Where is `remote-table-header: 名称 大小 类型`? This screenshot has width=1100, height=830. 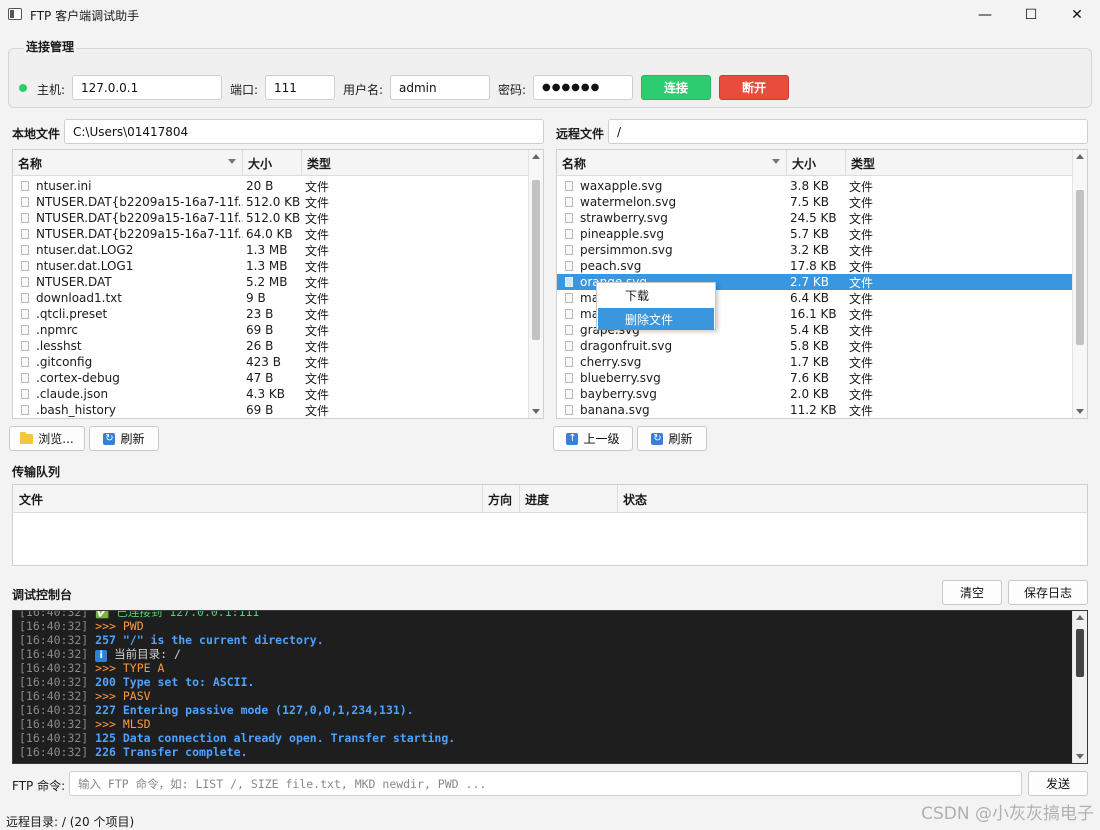 remote-table-header: 名称 大小 类型 is located at coordinates (815, 163).